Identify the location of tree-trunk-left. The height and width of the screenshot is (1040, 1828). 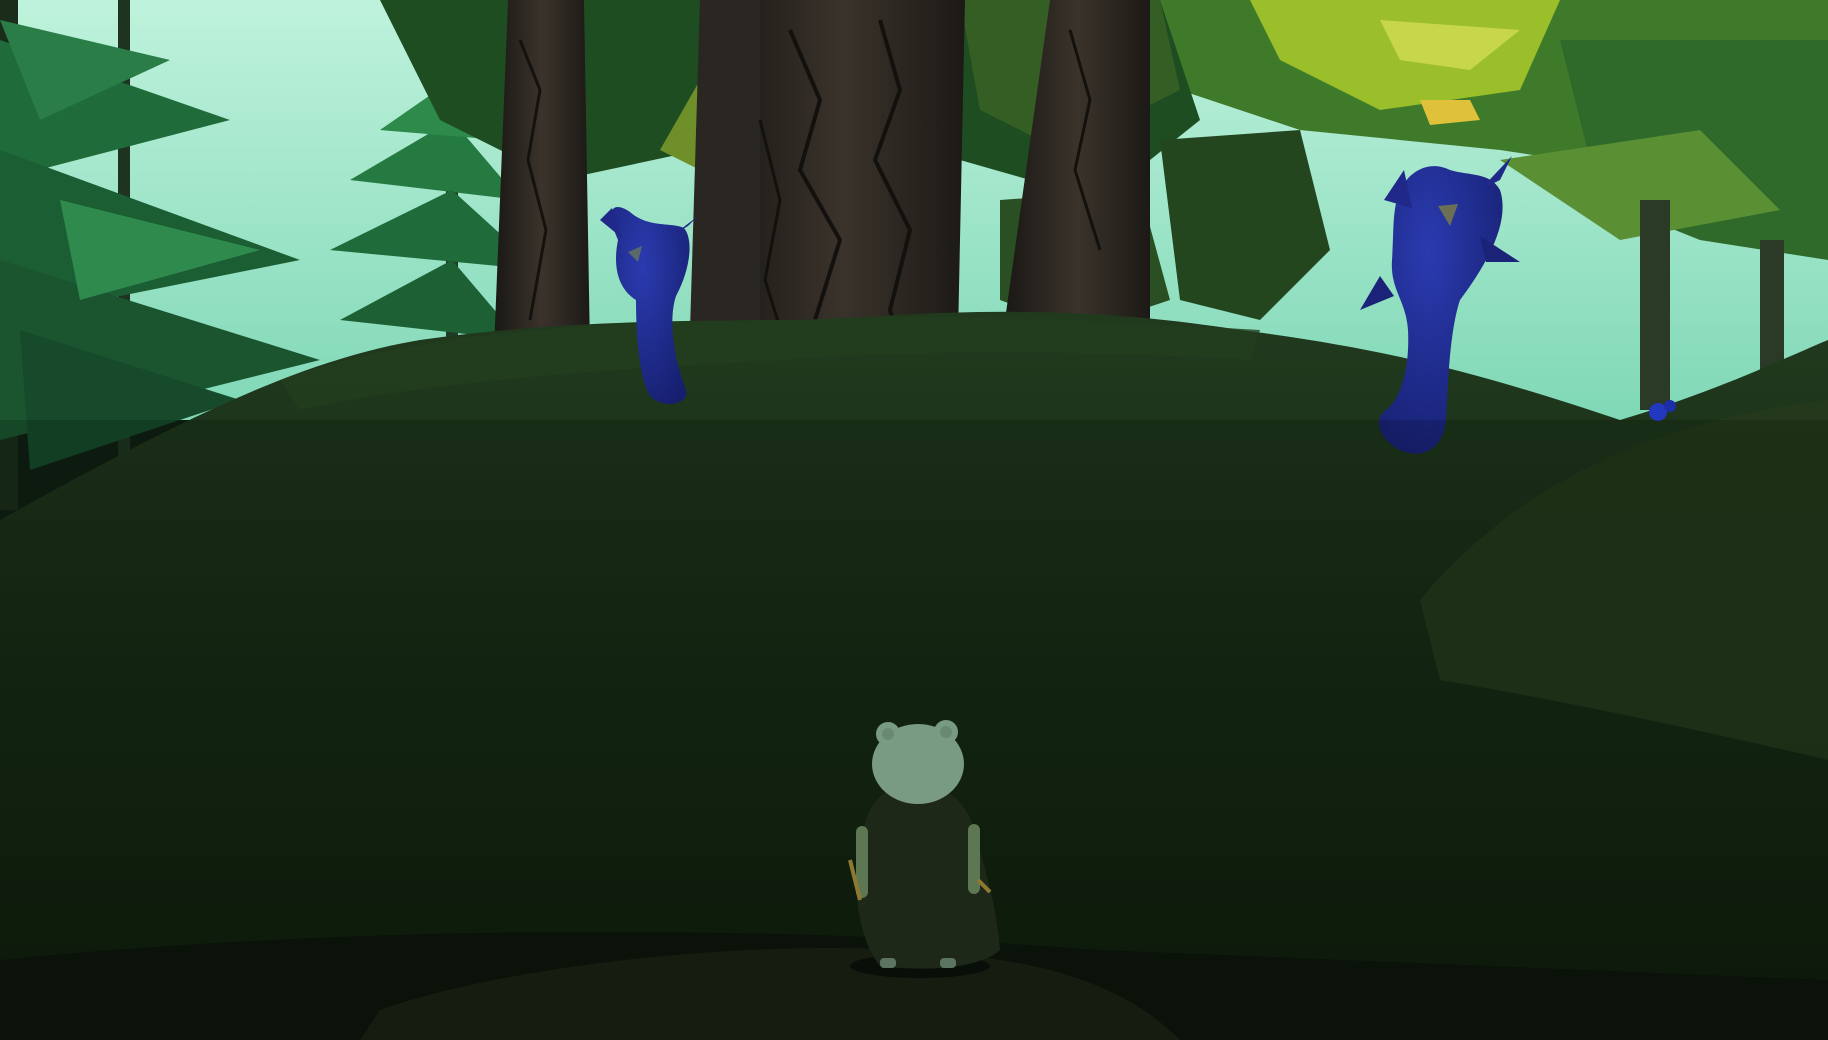
(542, 175).